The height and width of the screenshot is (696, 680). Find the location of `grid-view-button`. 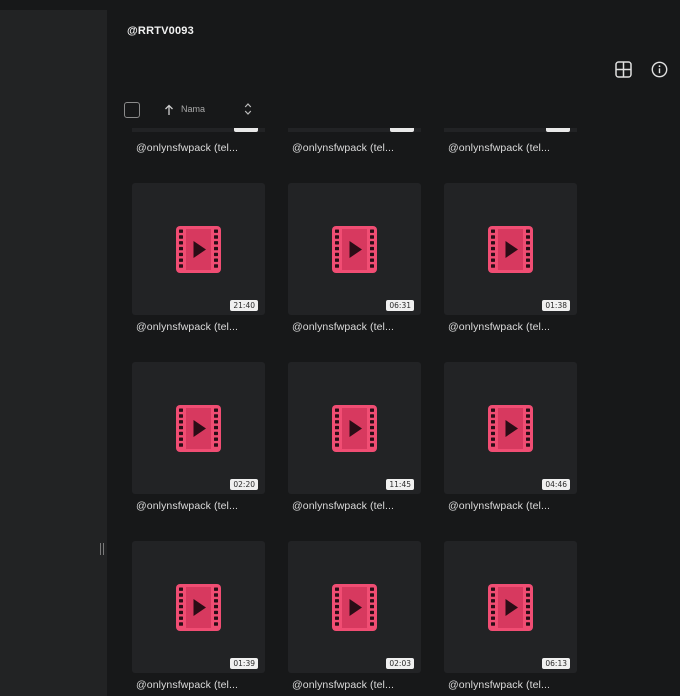

grid-view-button is located at coordinates (623, 69).